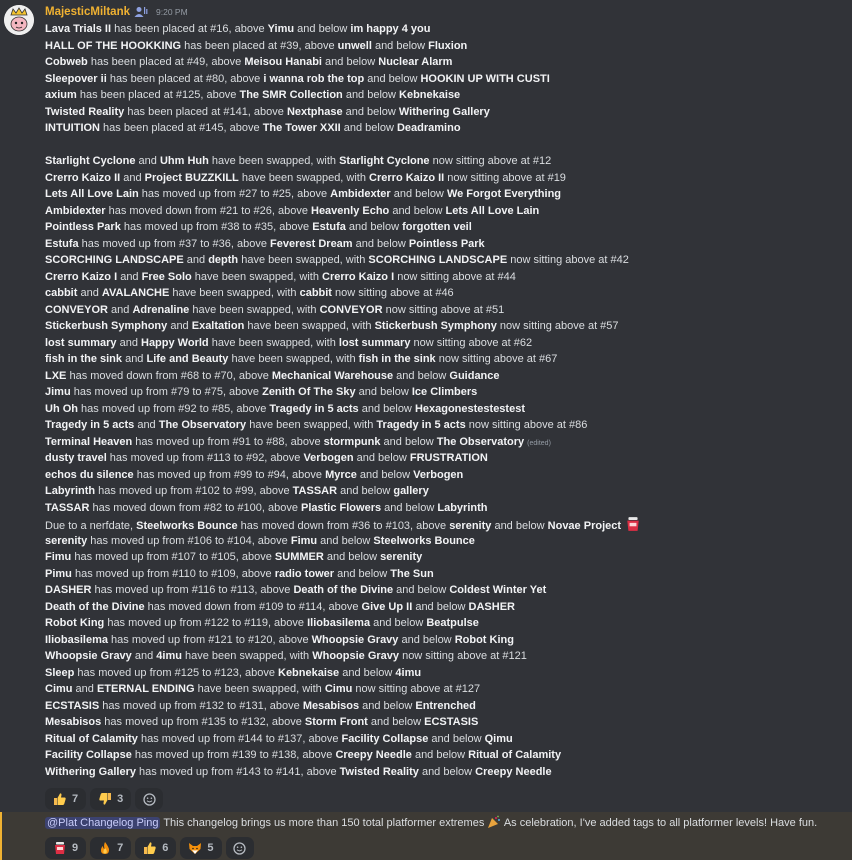 The height and width of the screenshot is (860, 852). Describe the element at coordinates (156, 848) in the screenshot. I see `reaction-thumbs-up: 6` at that location.